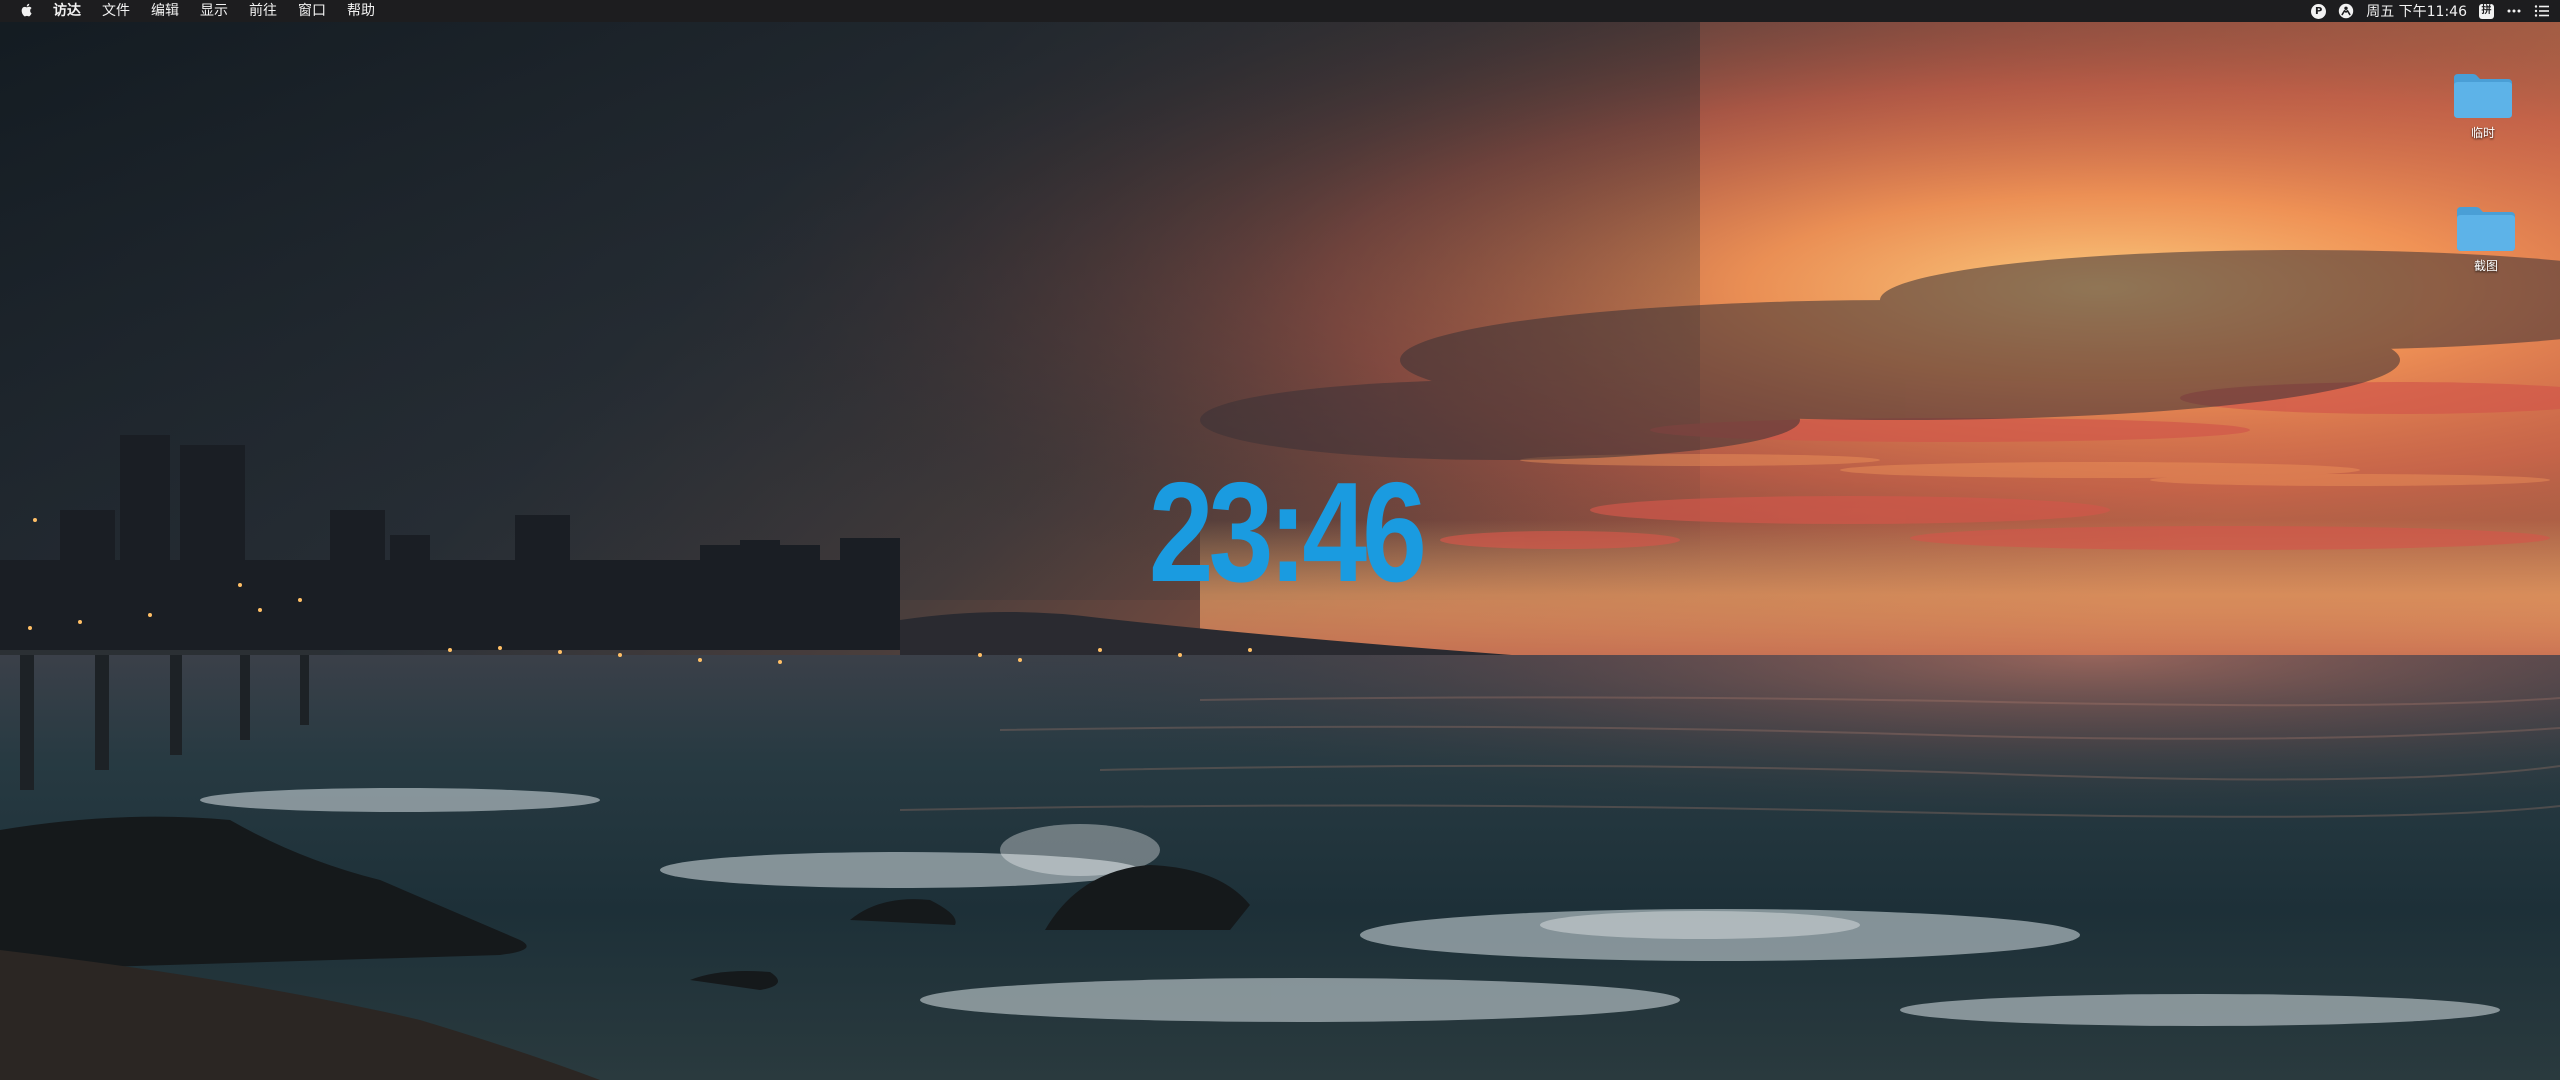 The height and width of the screenshot is (1080, 2560). Describe the element at coordinates (116, 11) in the screenshot. I see `menu-file: 文件` at that location.